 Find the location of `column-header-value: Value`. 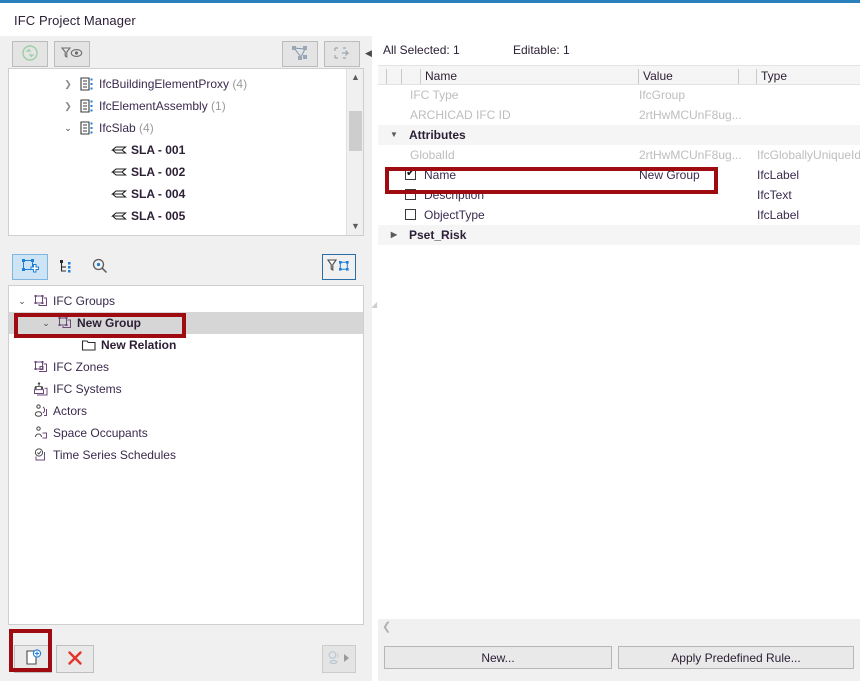

column-header-value: Value is located at coordinates (655, 76).